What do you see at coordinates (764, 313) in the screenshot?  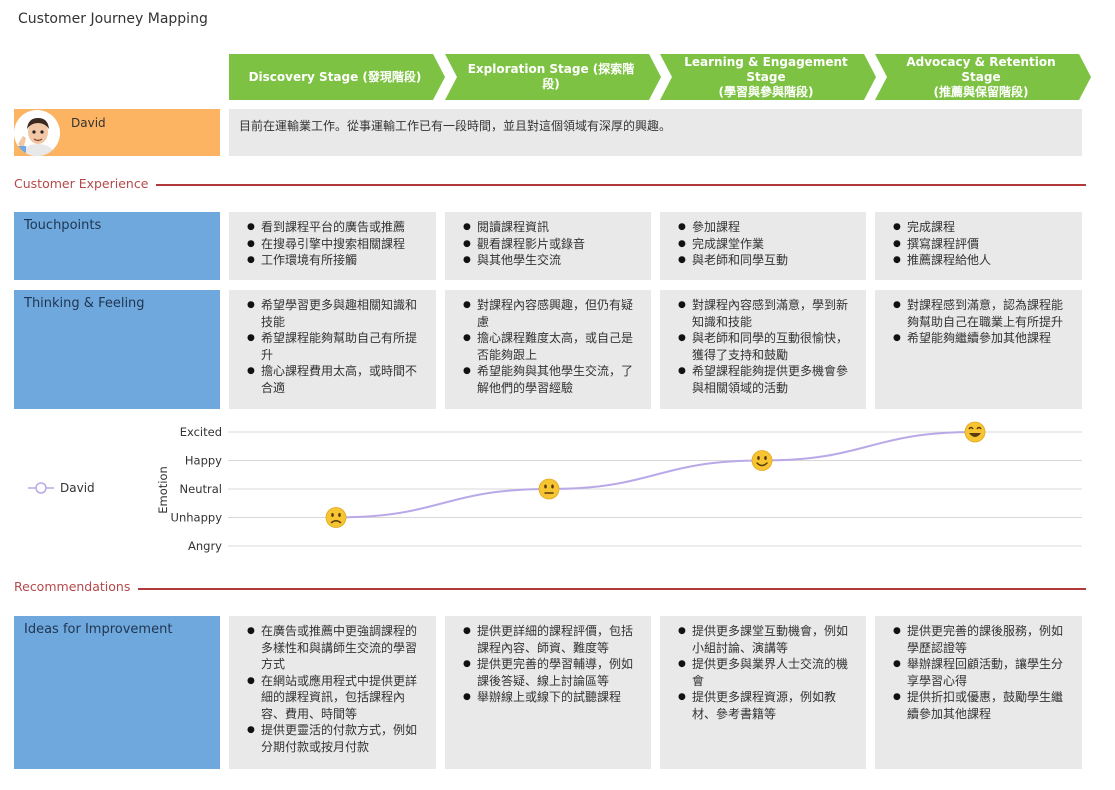 I see `list-item: 對課程內容感到滿意，學到新知識和技能` at bounding box center [764, 313].